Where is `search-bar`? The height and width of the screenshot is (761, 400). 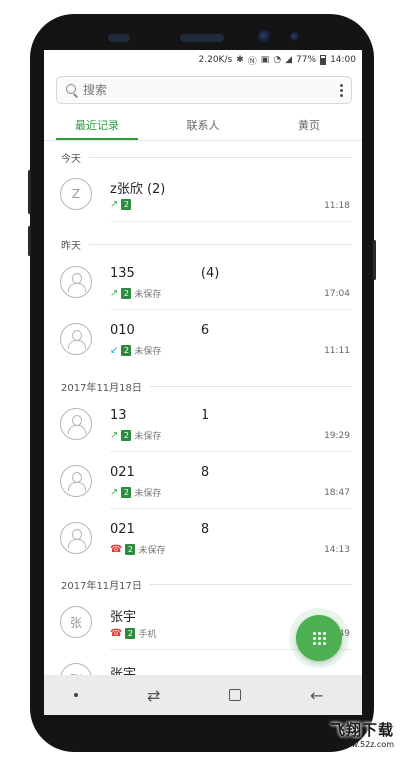
search-bar is located at coordinates (204, 90).